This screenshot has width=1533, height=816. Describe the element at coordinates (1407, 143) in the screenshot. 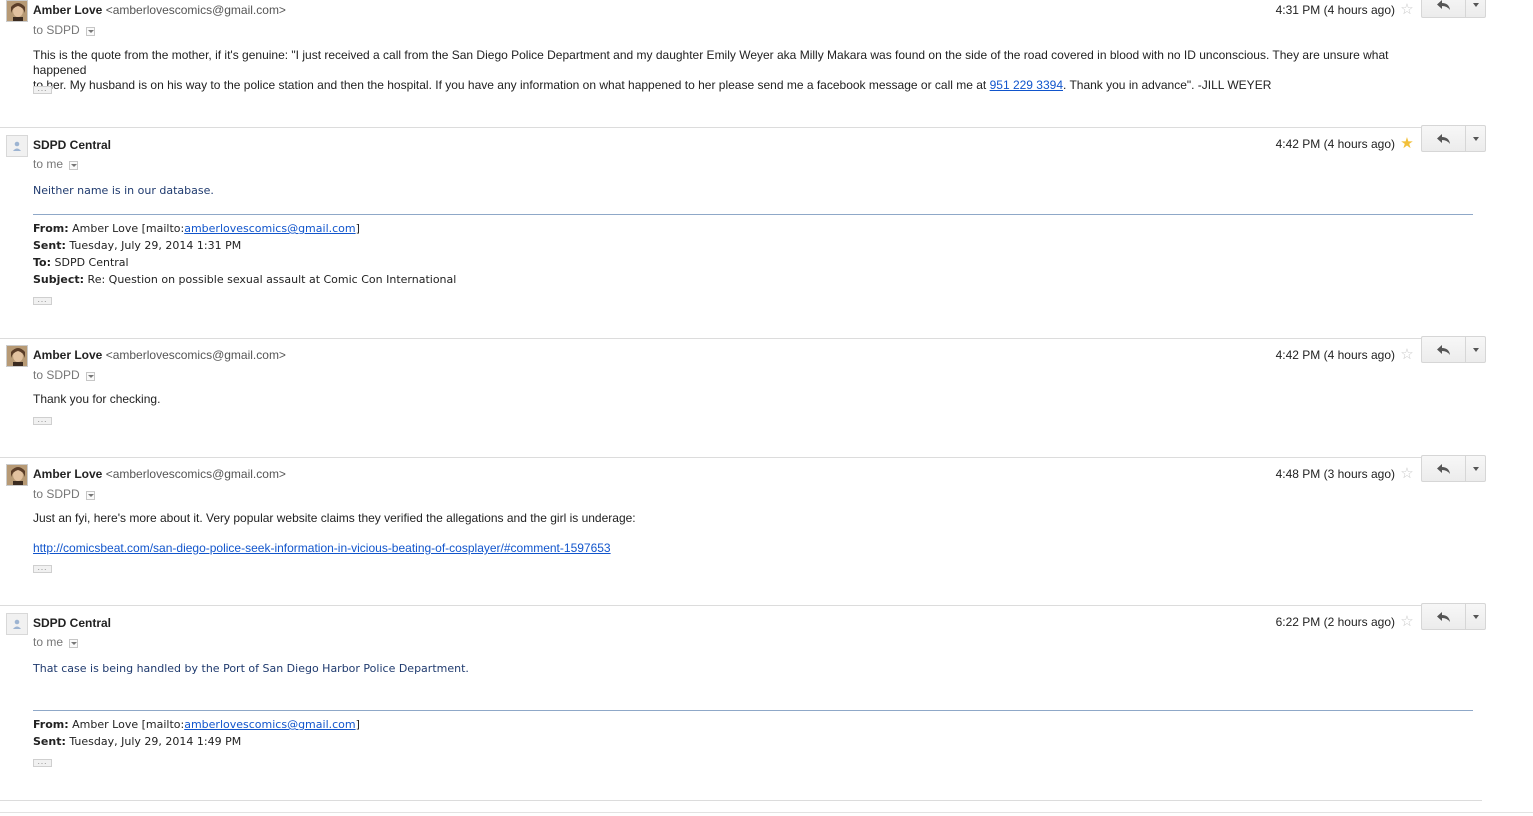

I see `star-icon: ★` at that location.